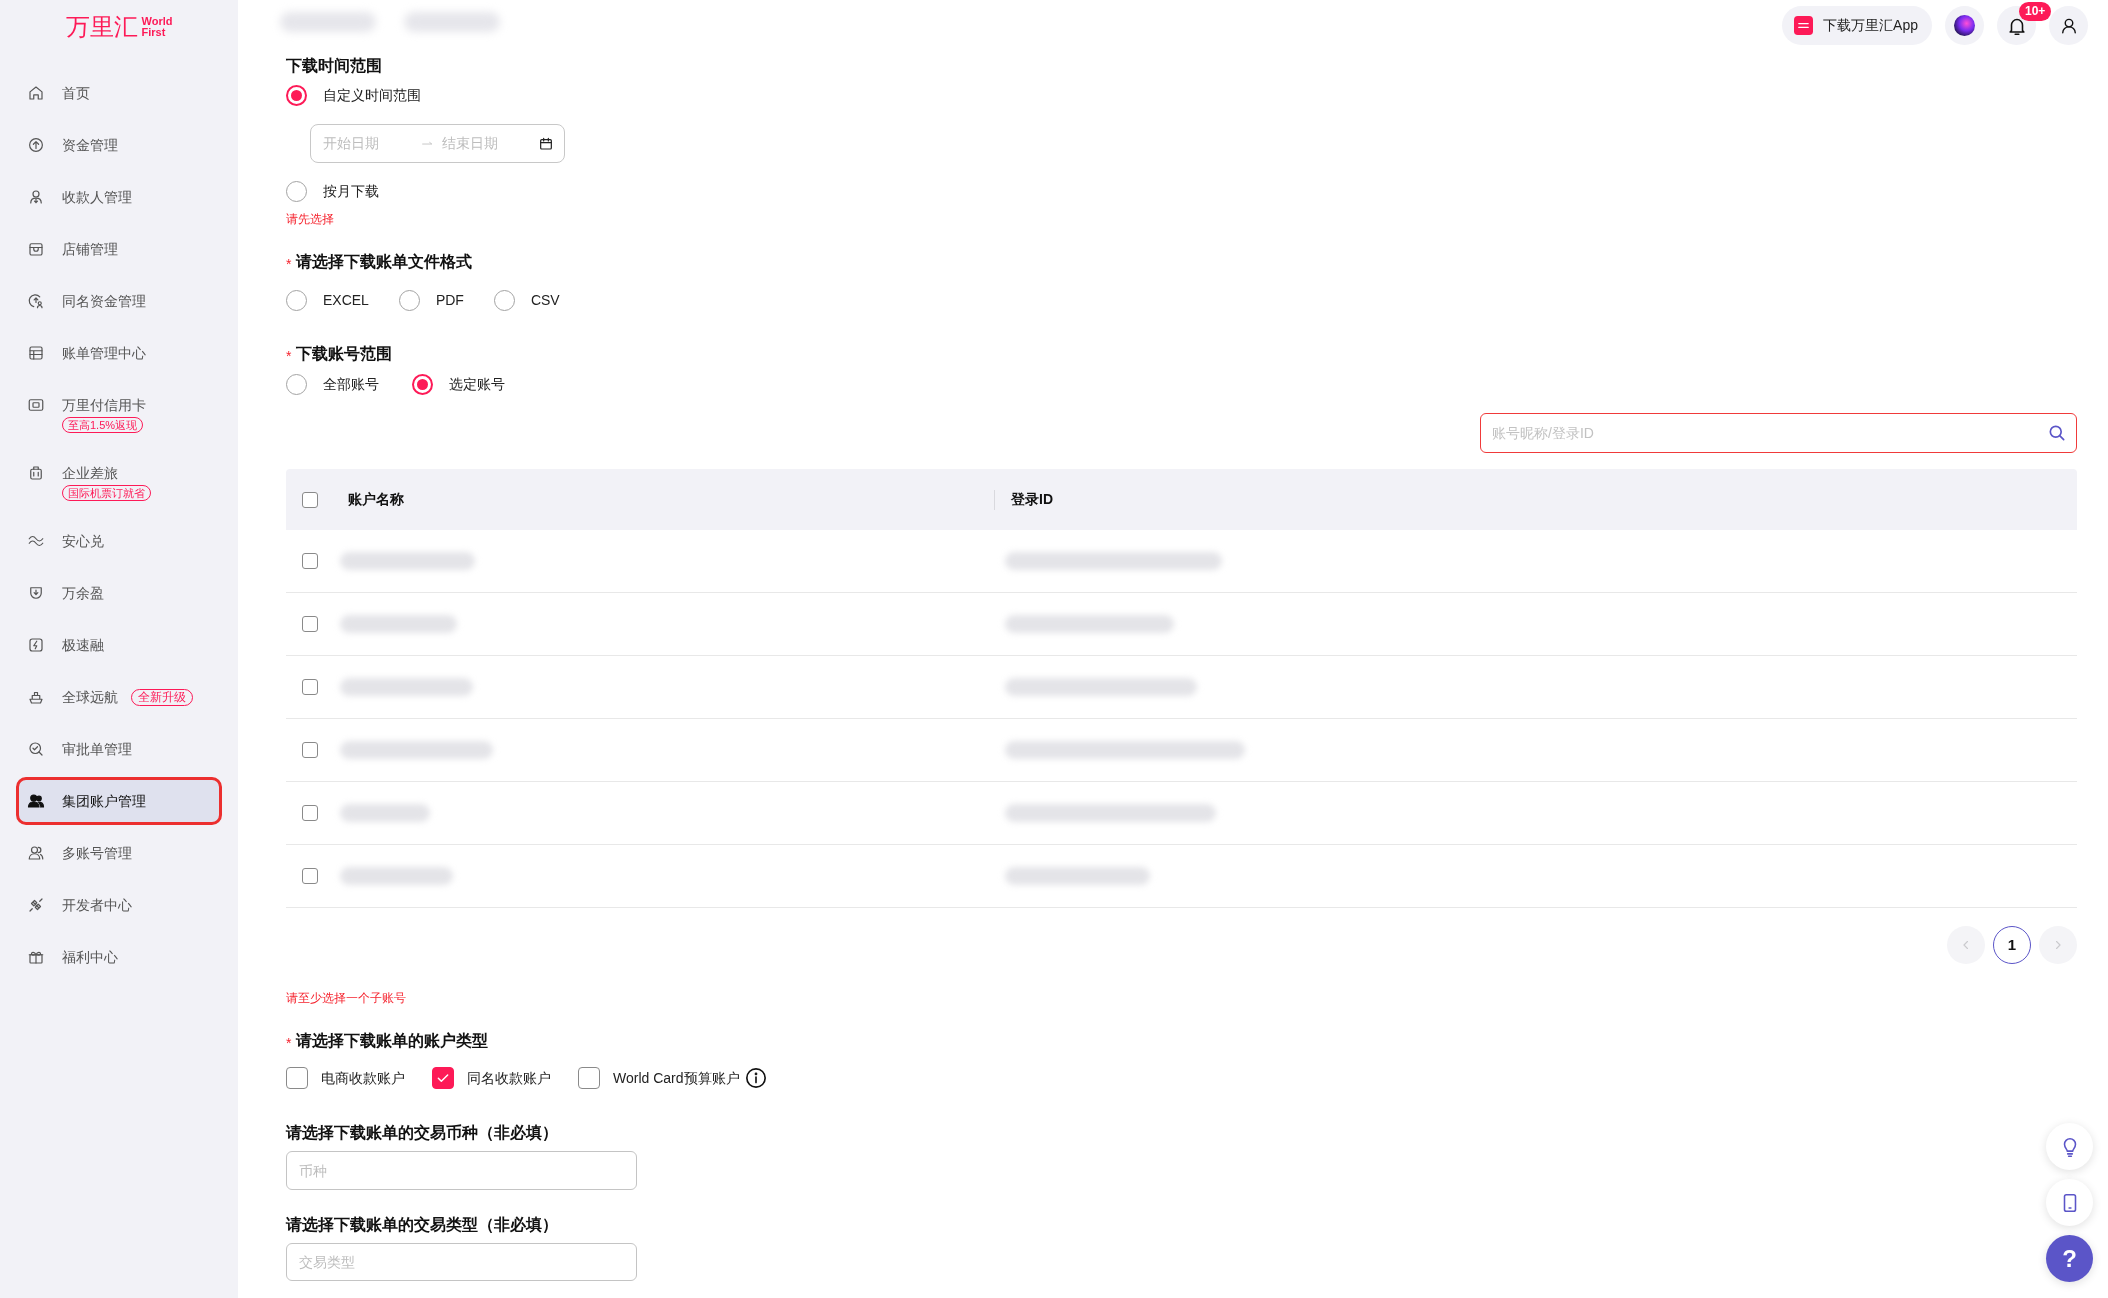 The width and height of the screenshot is (2108, 1298). I want to click on page-button: 1, so click(2012, 945).